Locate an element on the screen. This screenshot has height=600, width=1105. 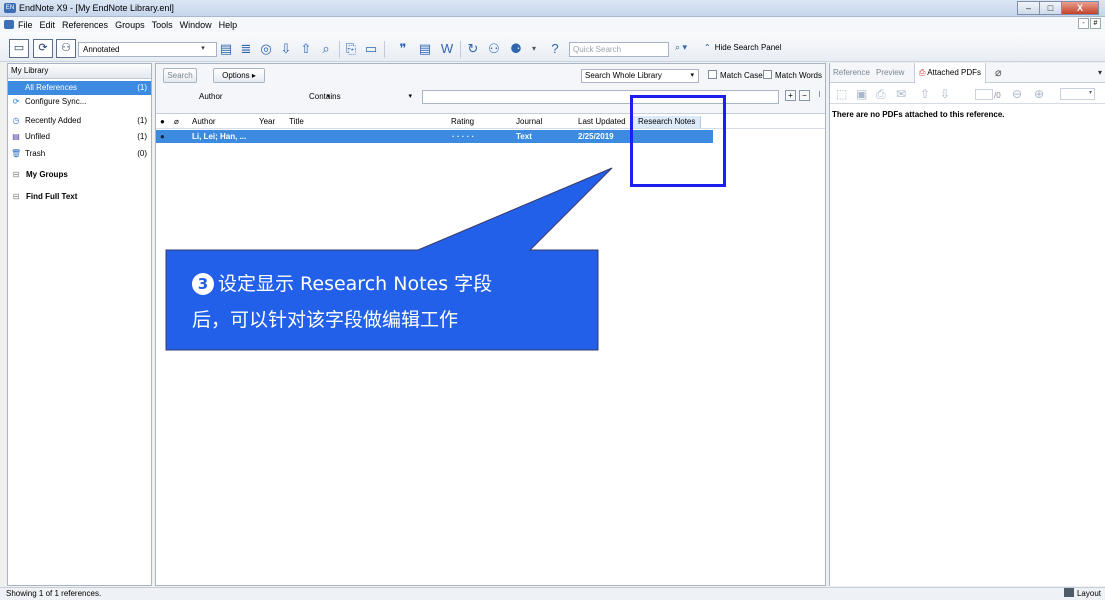
read-status-icon: ● is located at coordinates (162, 122).